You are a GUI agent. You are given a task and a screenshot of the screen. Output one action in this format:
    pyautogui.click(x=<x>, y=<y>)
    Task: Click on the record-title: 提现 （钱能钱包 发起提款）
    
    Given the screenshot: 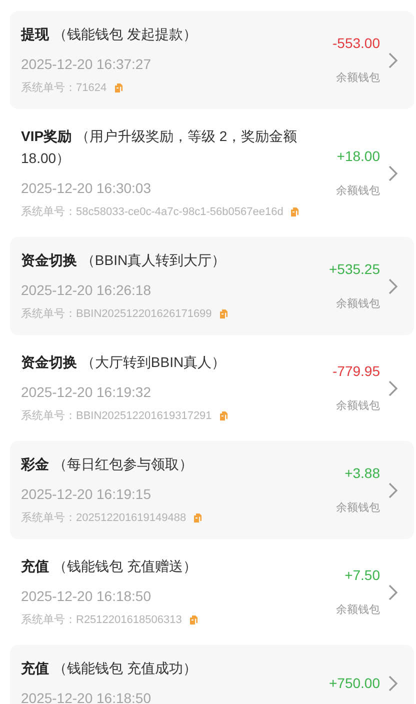 What is the action you would take?
    pyautogui.click(x=109, y=34)
    